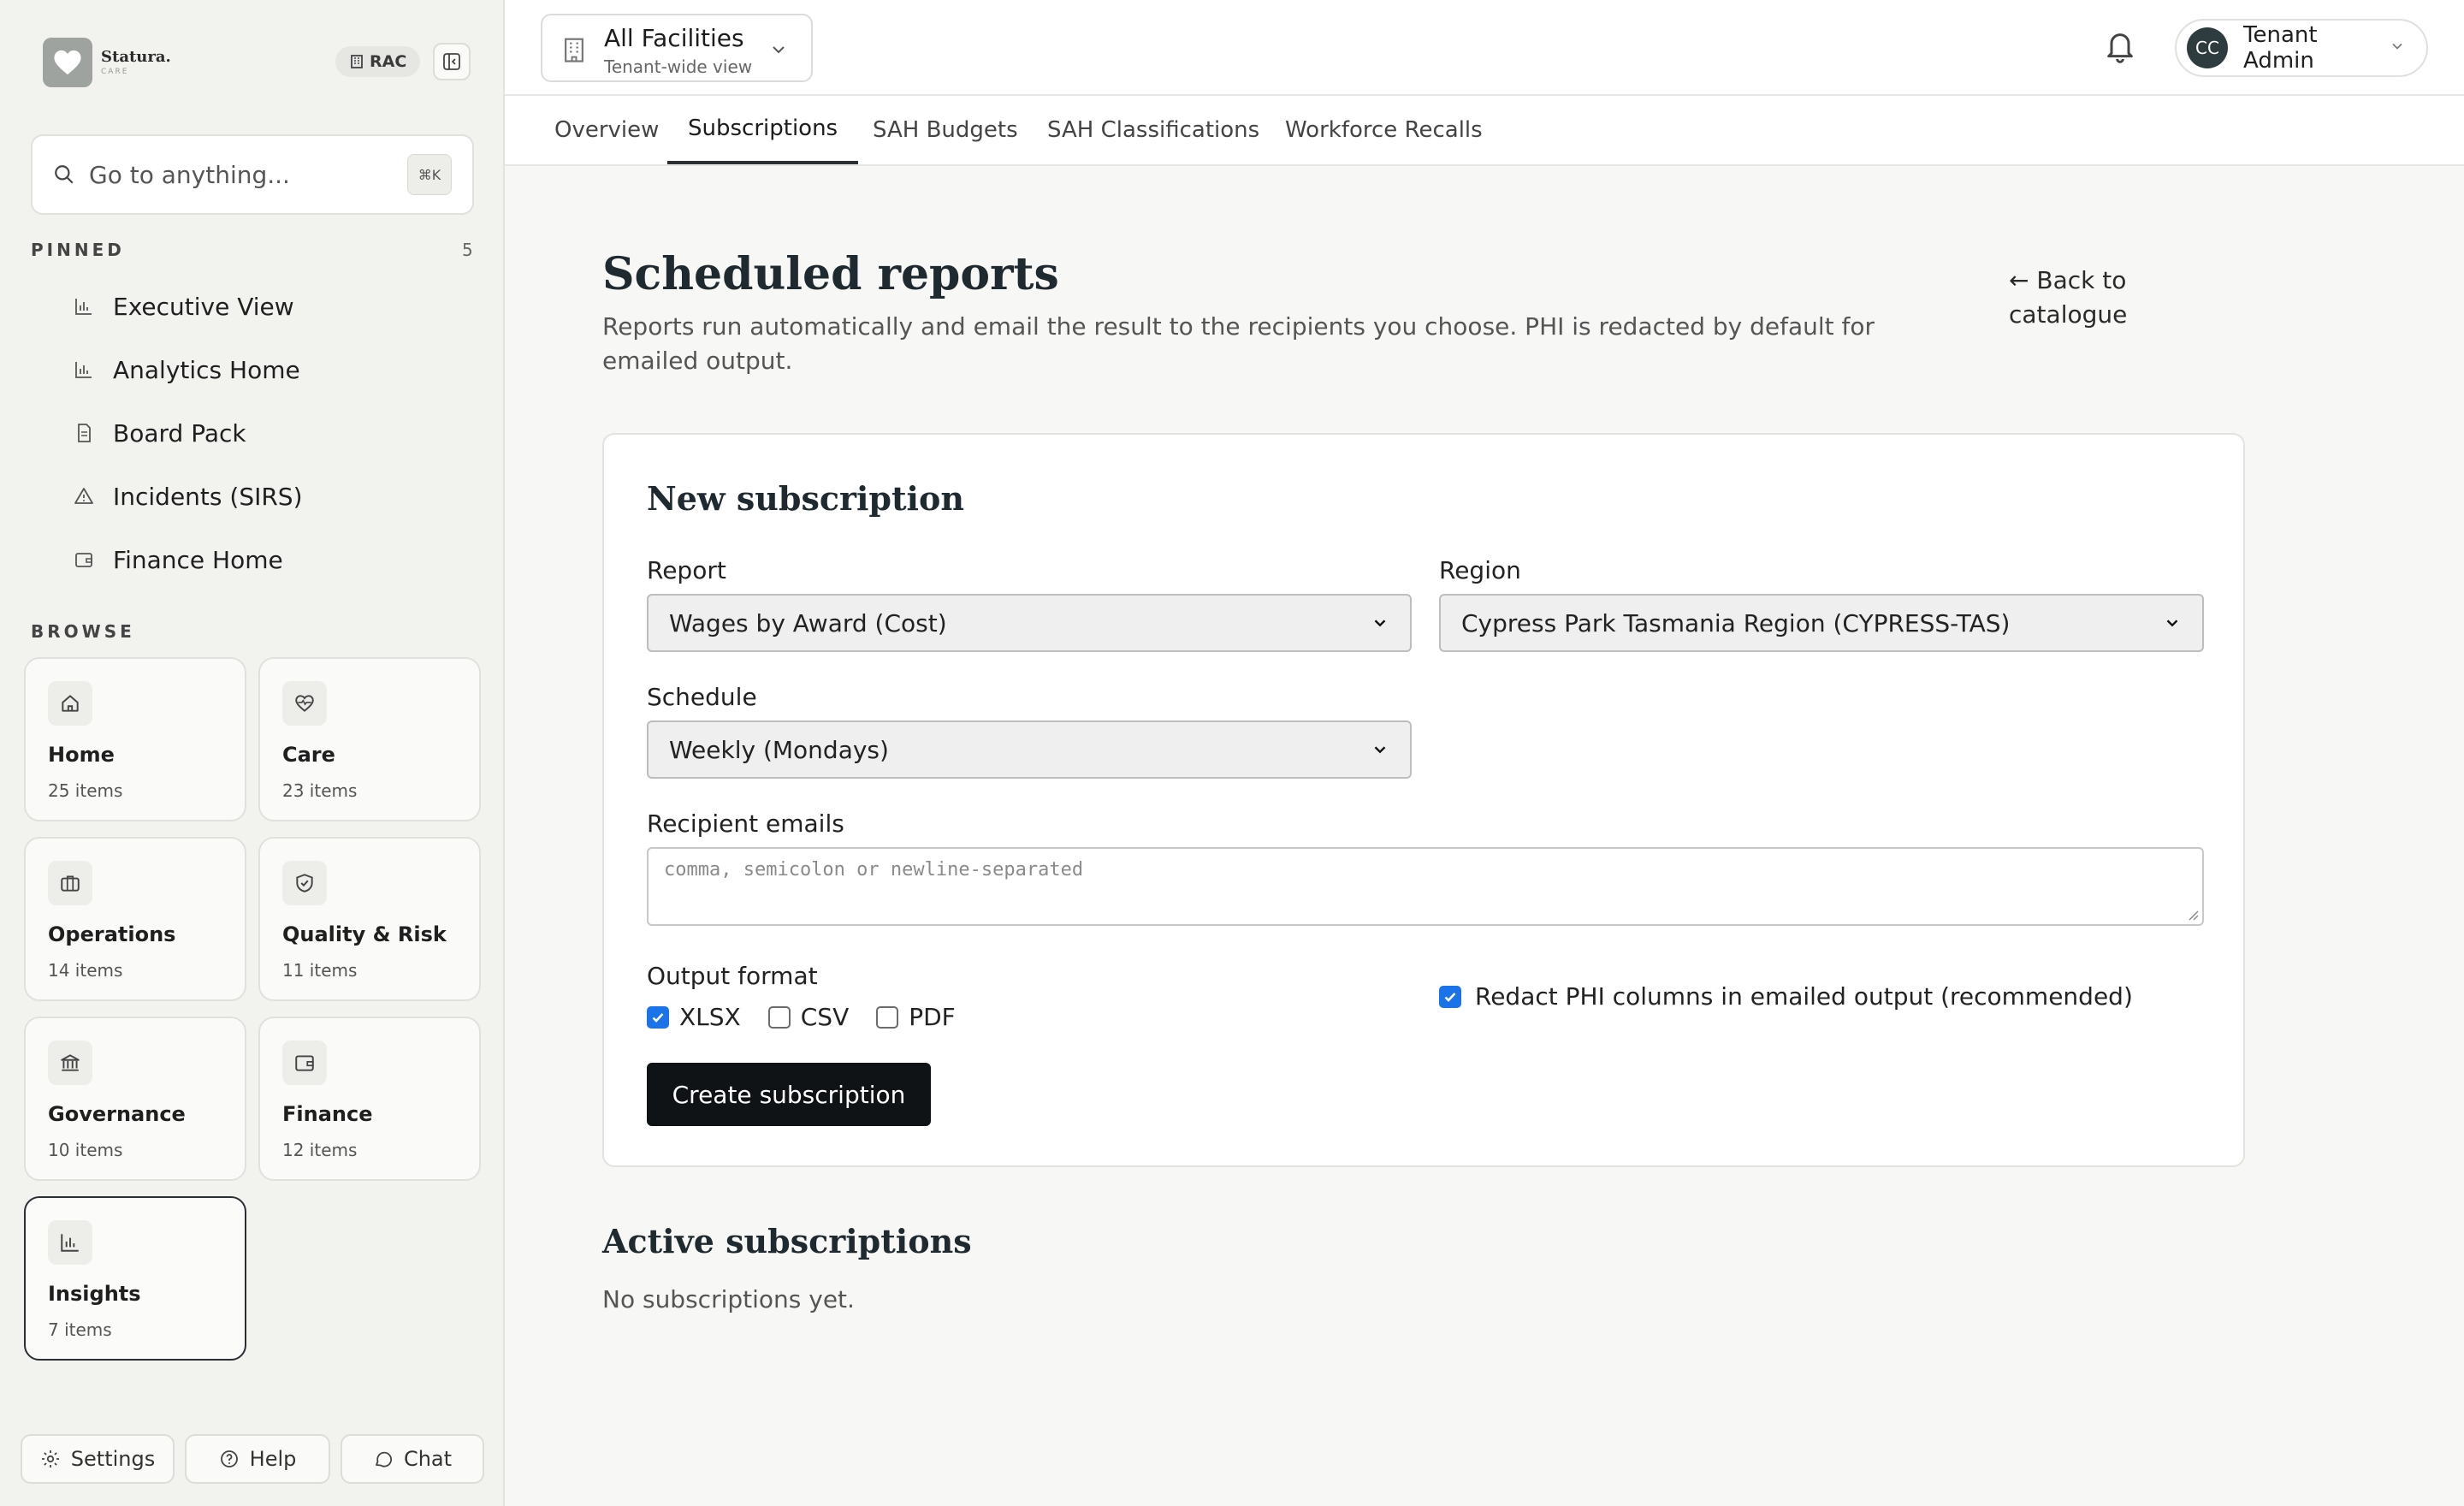 This screenshot has width=2464, height=1506. I want to click on pinned-item-label: Board Pack, so click(179, 433).